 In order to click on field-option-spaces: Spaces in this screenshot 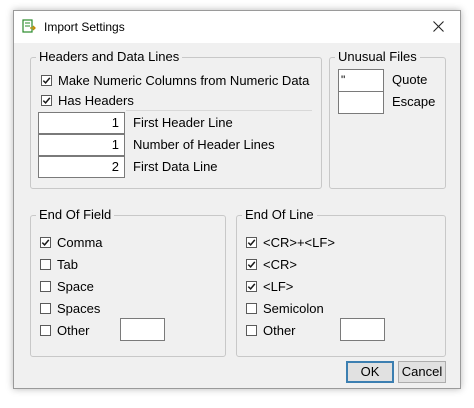, I will do `click(70, 308)`.